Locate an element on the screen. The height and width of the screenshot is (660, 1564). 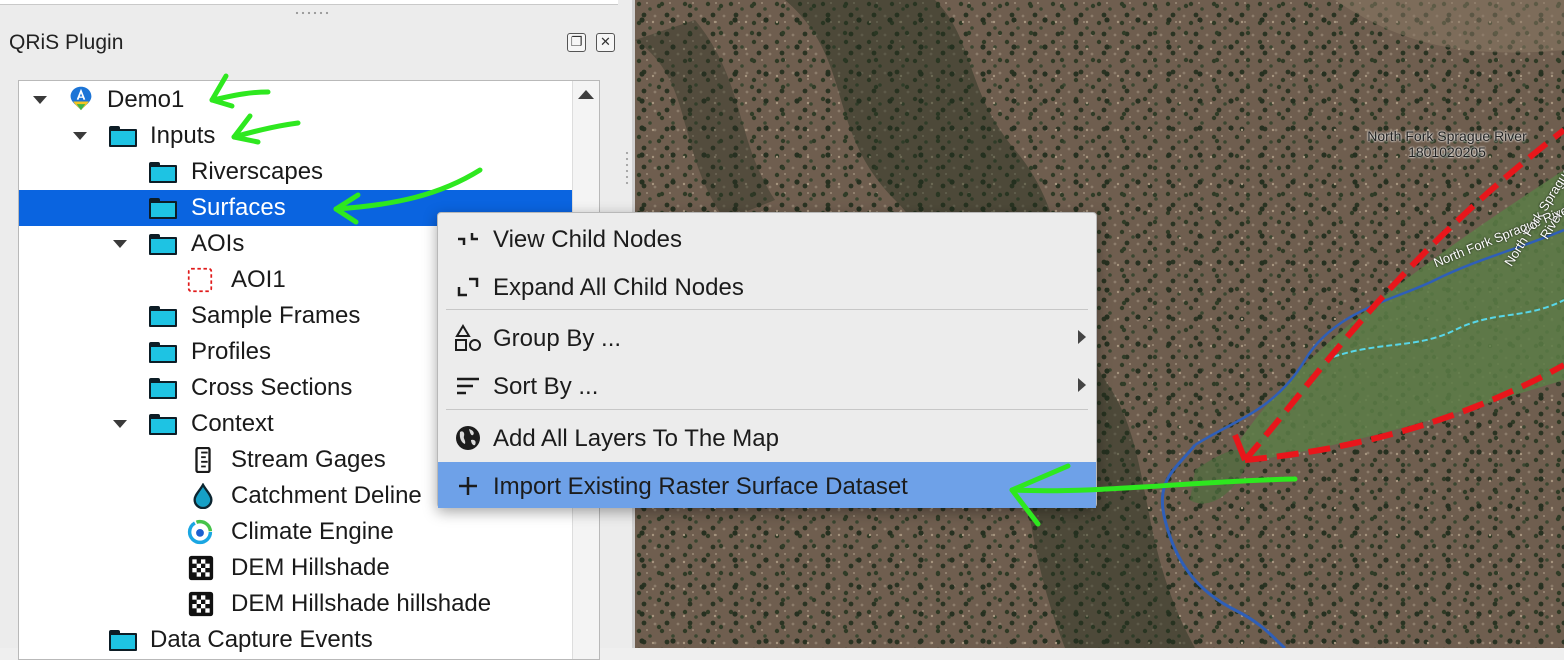
huc-code: 1801020205 is located at coordinates (1447, 152).